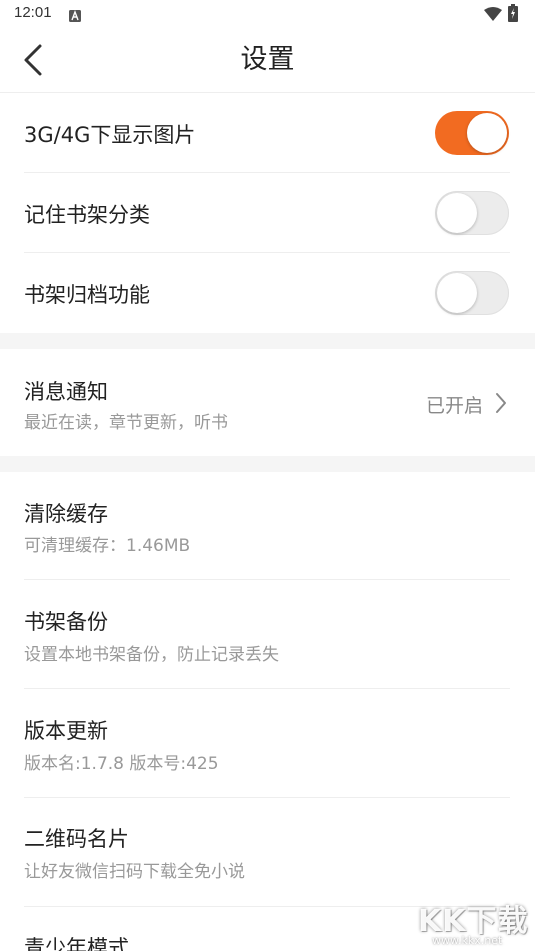 The height and width of the screenshot is (951, 535). I want to click on images-on-mobile-data-toggle, so click(472, 133).